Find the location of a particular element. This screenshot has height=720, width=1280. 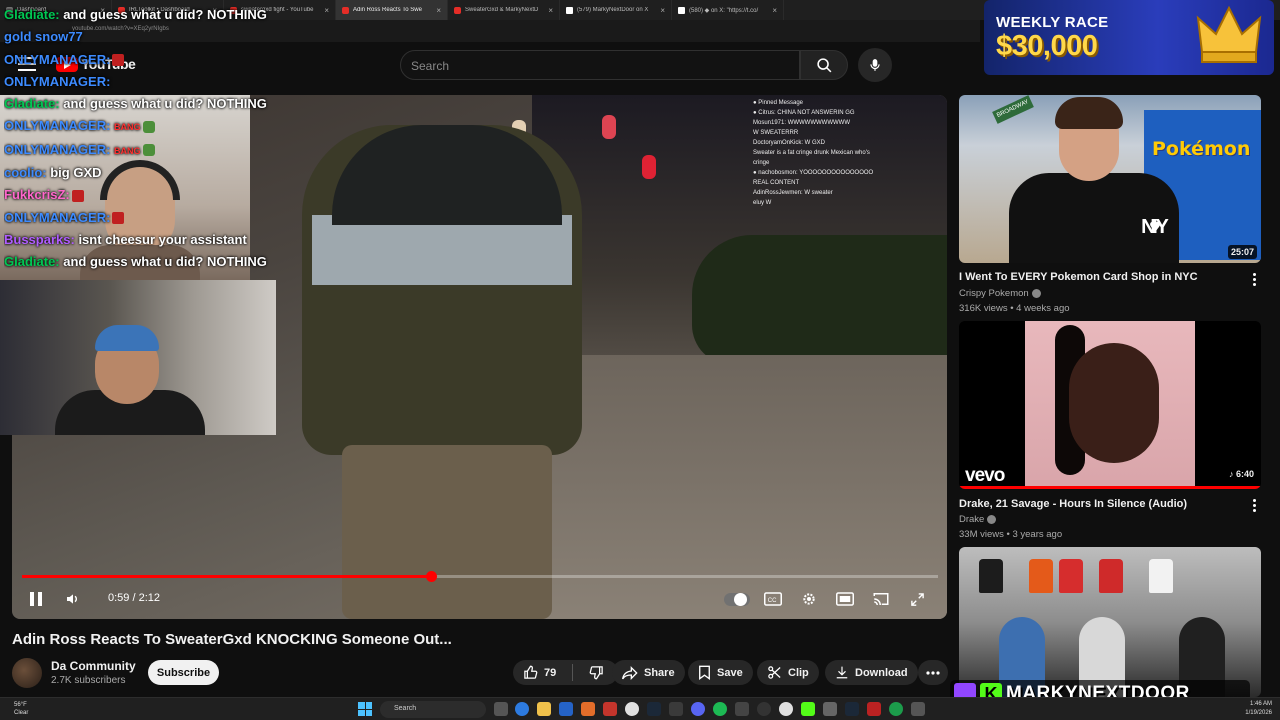

youtube-icon is located at coordinates (457, 10).